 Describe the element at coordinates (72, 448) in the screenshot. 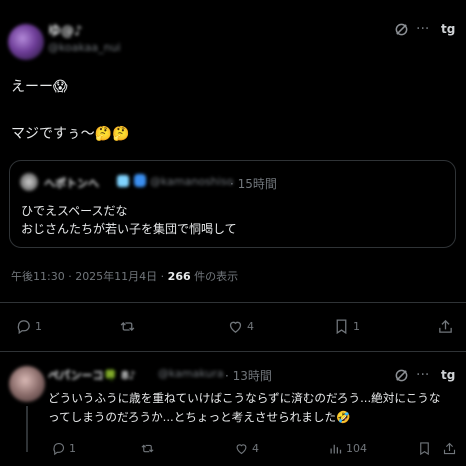

I see `reply-reply-count: 1` at that location.